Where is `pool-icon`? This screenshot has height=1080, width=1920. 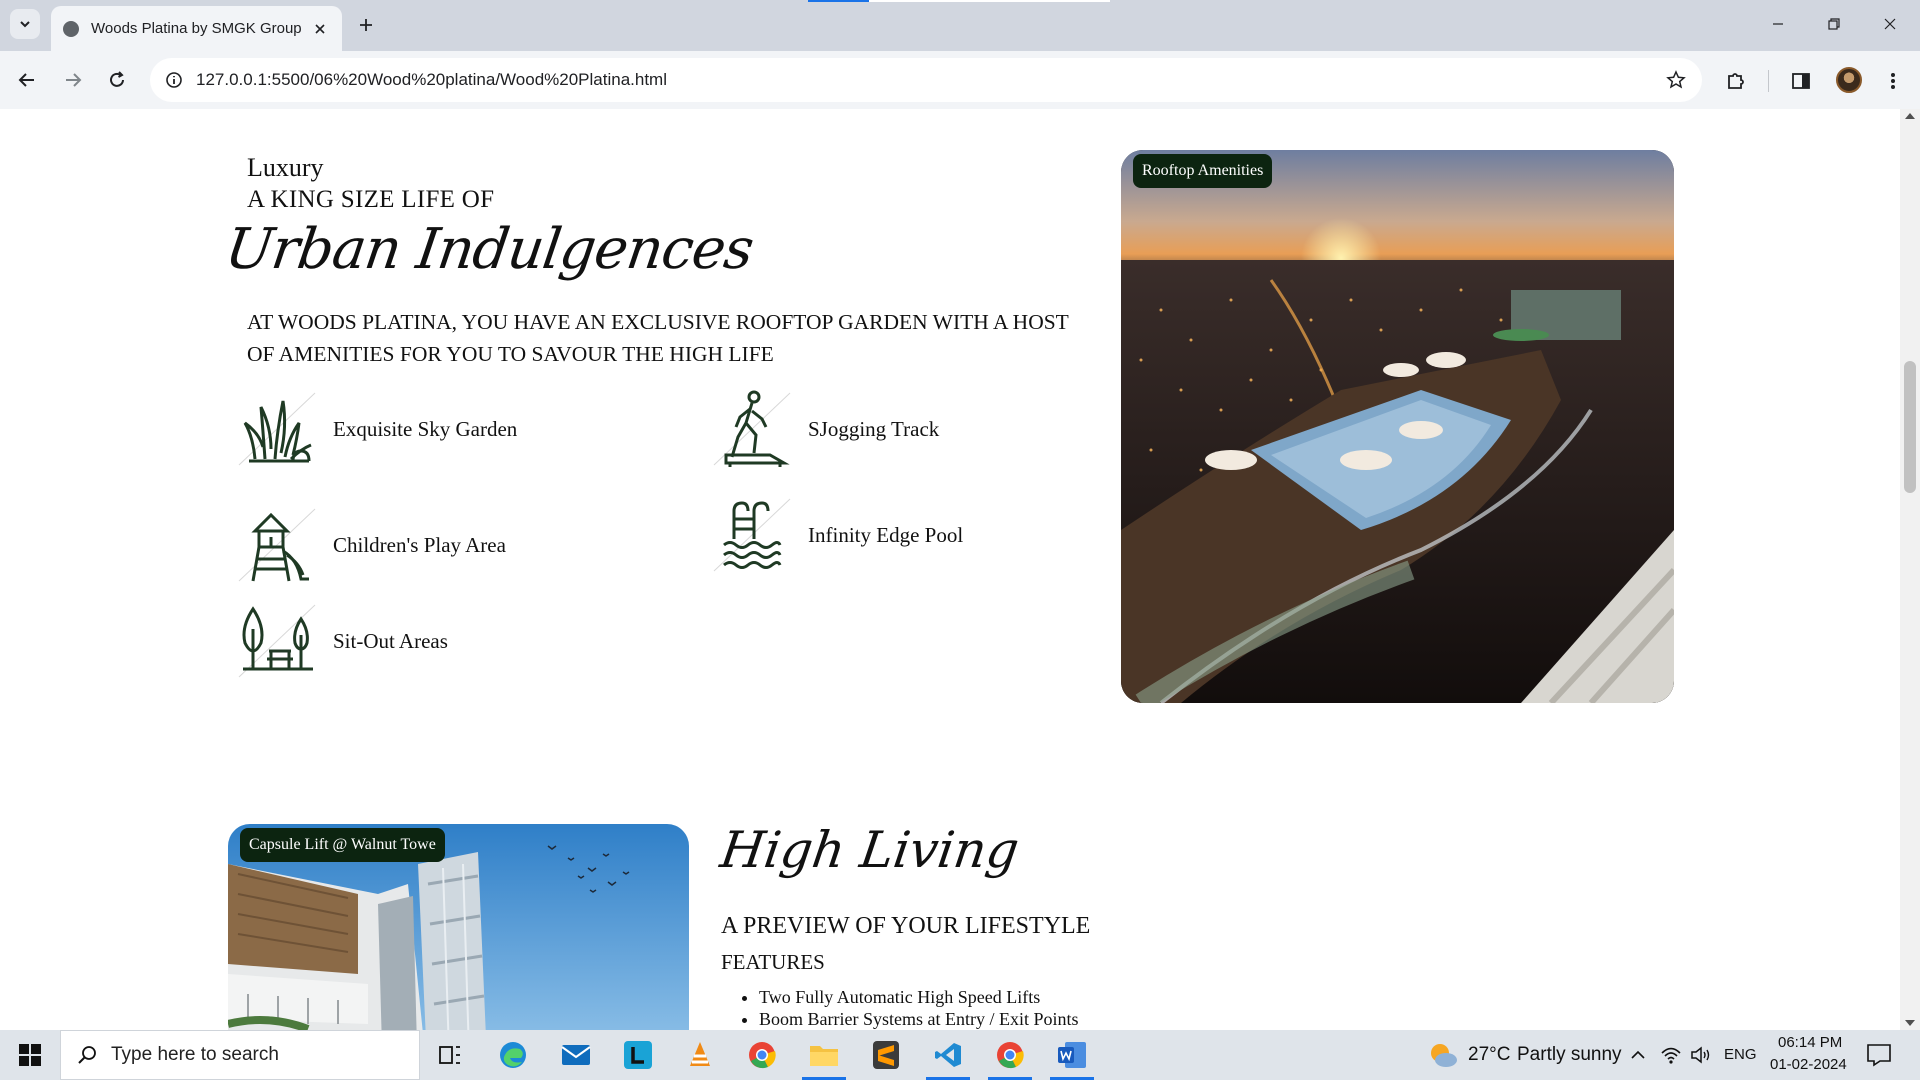 pool-icon is located at coordinates (752, 535).